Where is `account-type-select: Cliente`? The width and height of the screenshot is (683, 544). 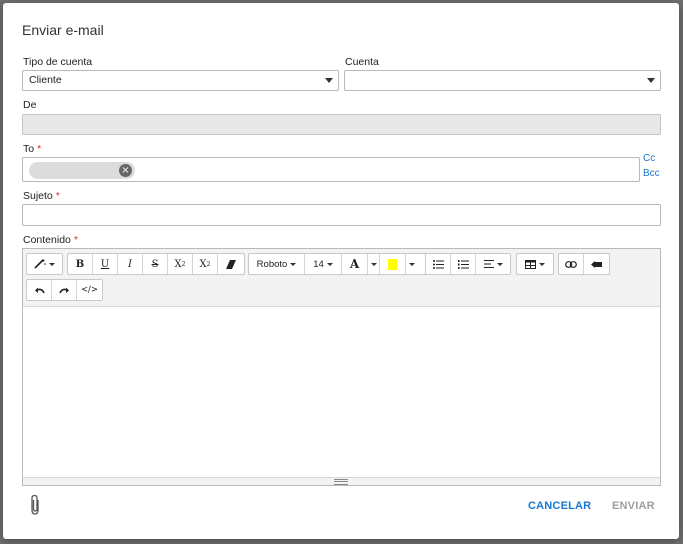
account-type-select: Cliente is located at coordinates (180, 80).